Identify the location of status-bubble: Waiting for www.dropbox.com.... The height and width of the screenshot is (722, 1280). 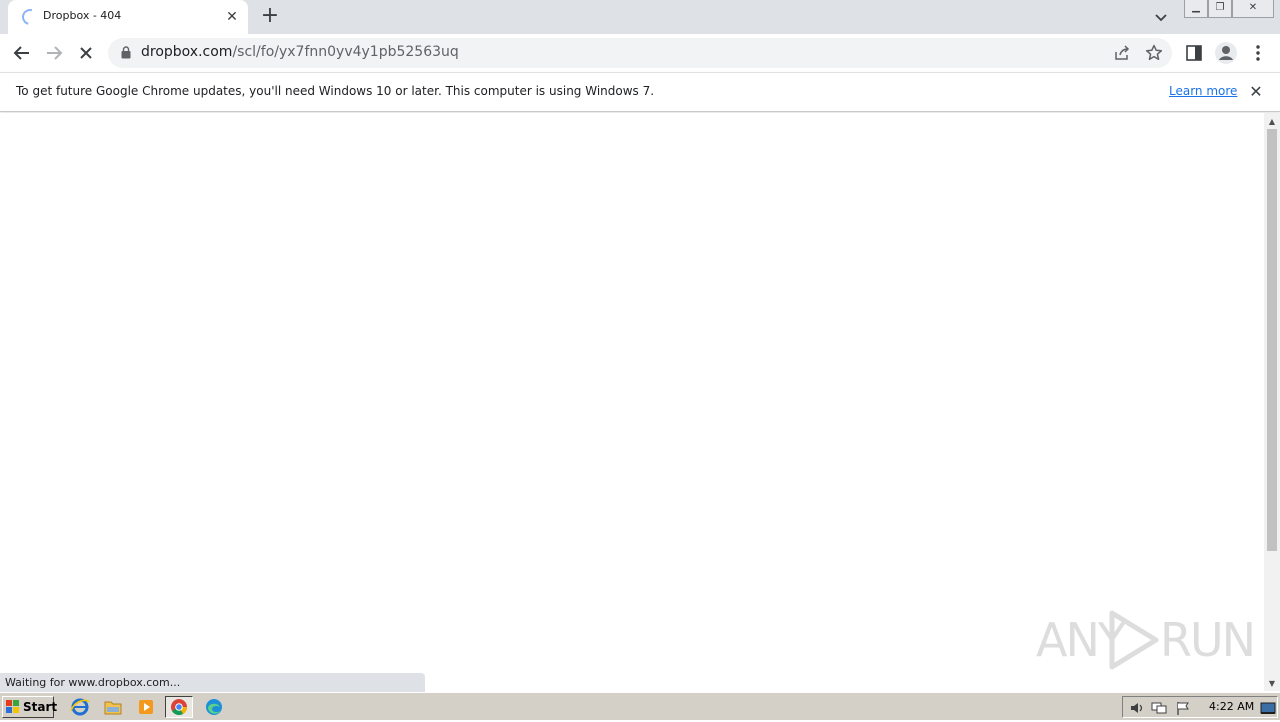
(212, 682).